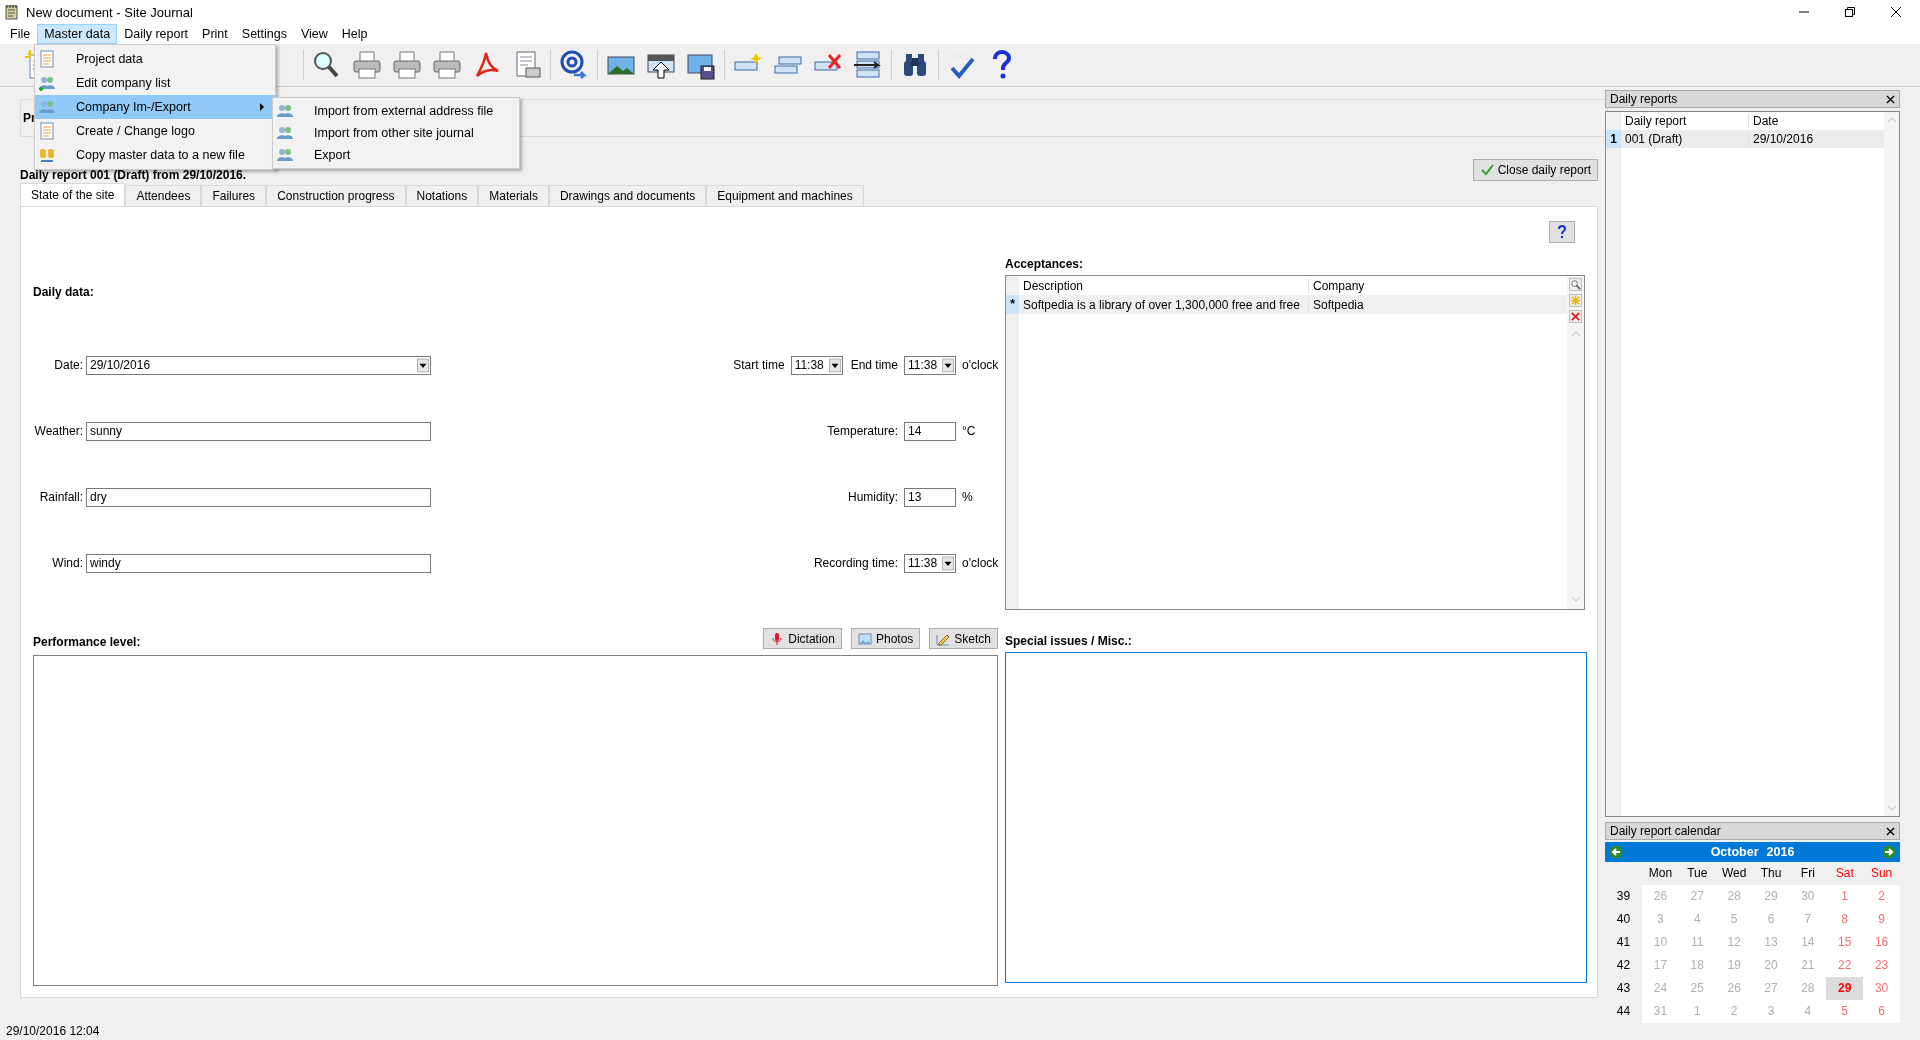  What do you see at coordinates (77, 34) in the screenshot?
I see `menu-item: Master data` at bounding box center [77, 34].